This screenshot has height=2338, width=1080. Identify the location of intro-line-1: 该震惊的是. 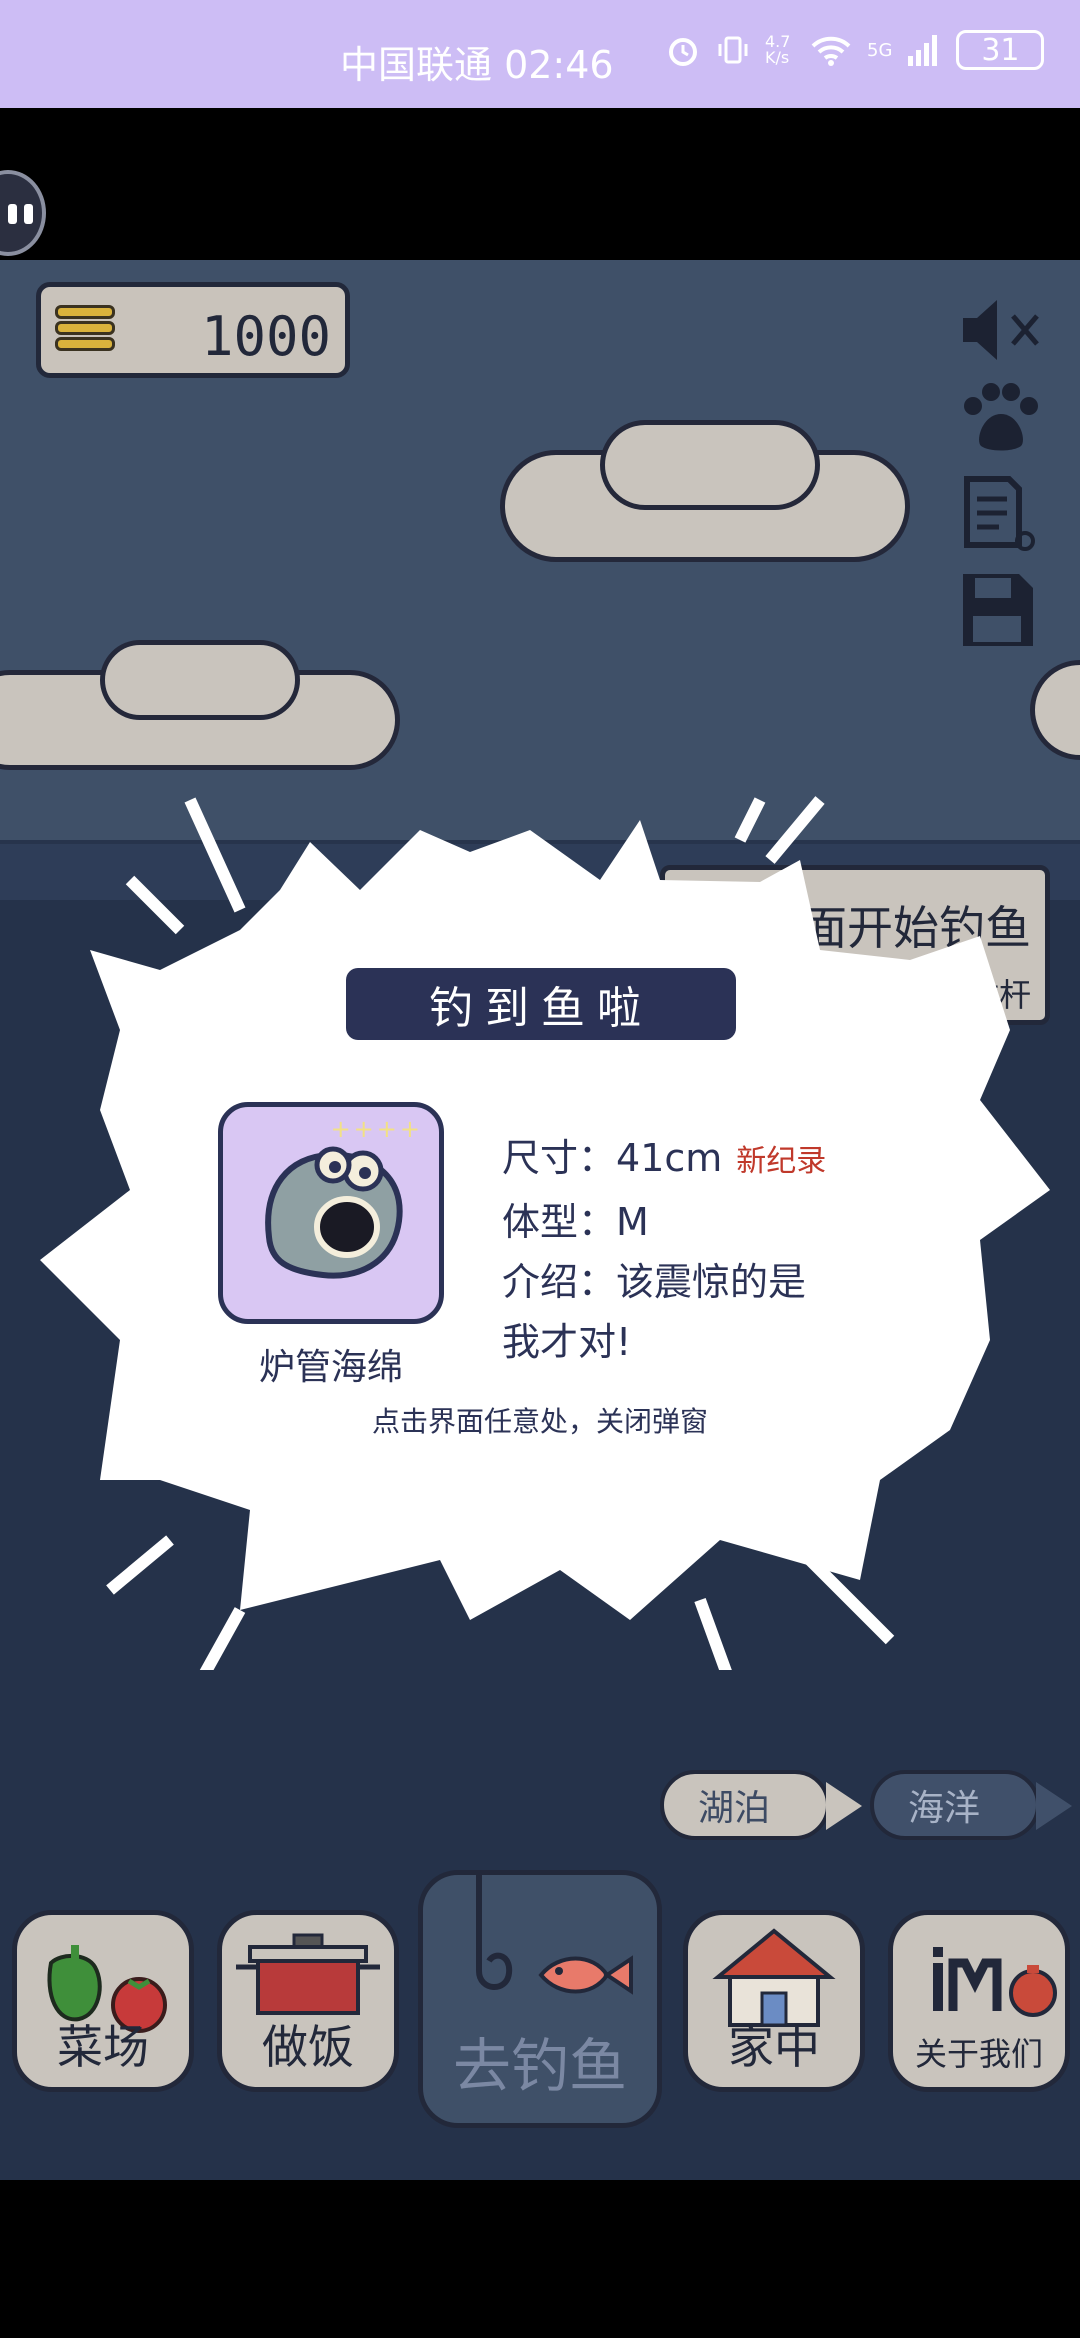
(711, 1282).